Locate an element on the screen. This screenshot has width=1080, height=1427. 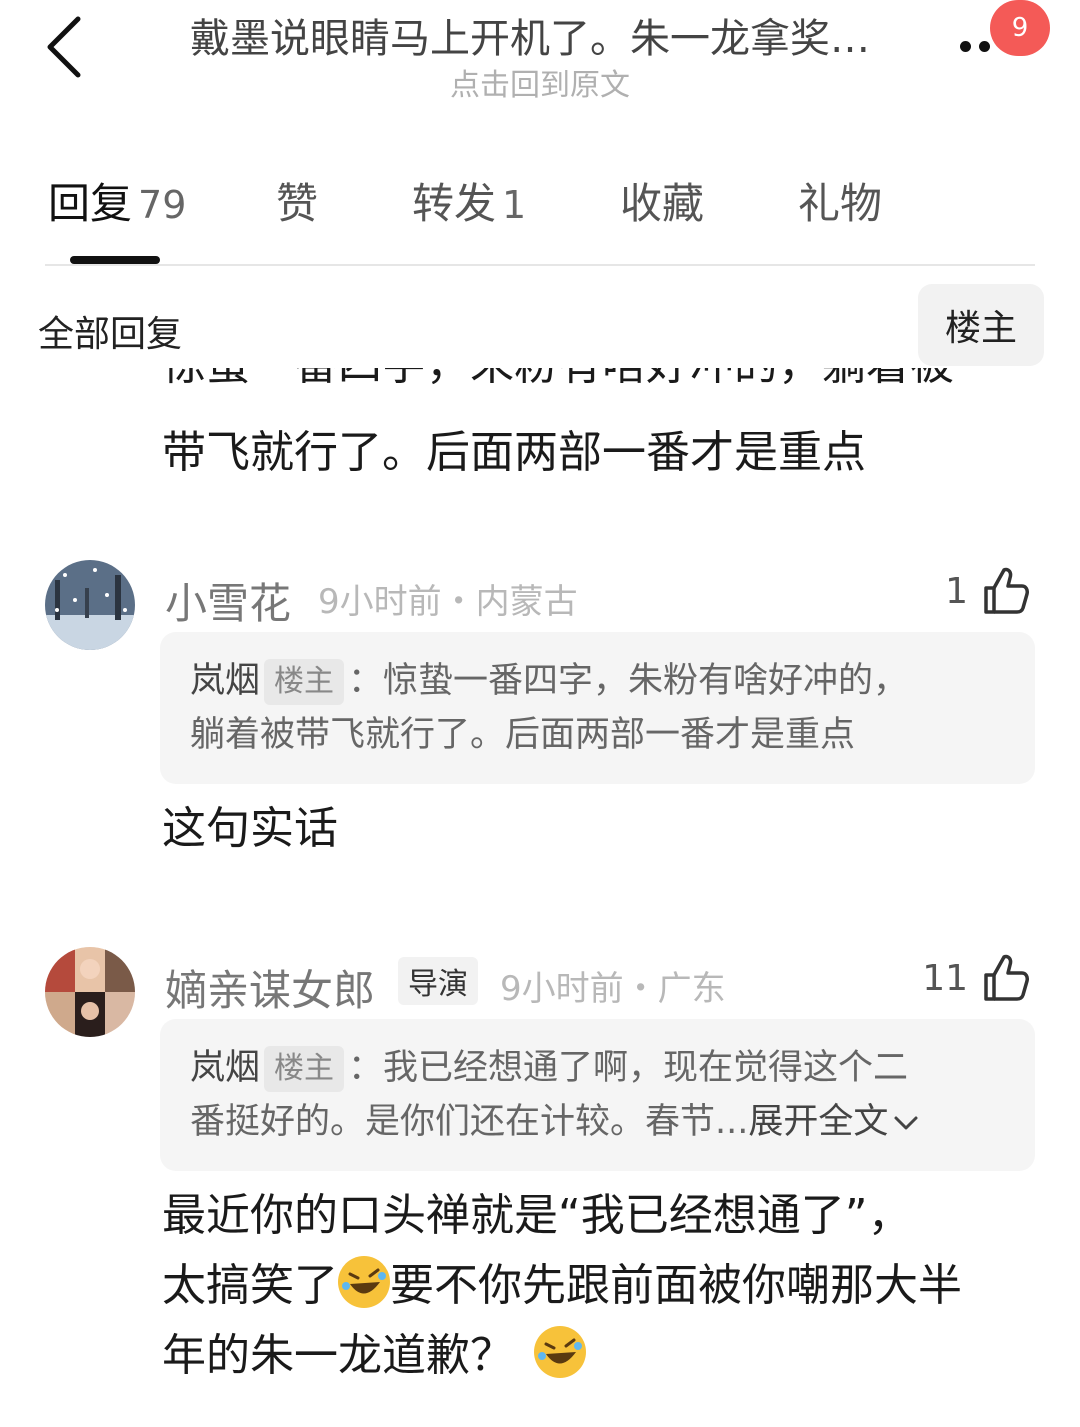
expand-full-text-link: 展开全文 is located at coordinates (834, 1122).